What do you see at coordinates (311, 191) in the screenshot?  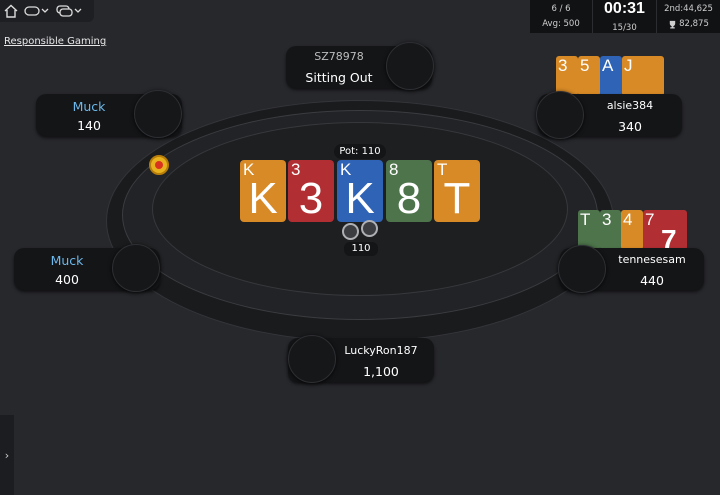 I see `board-card: 33` at bounding box center [311, 191].